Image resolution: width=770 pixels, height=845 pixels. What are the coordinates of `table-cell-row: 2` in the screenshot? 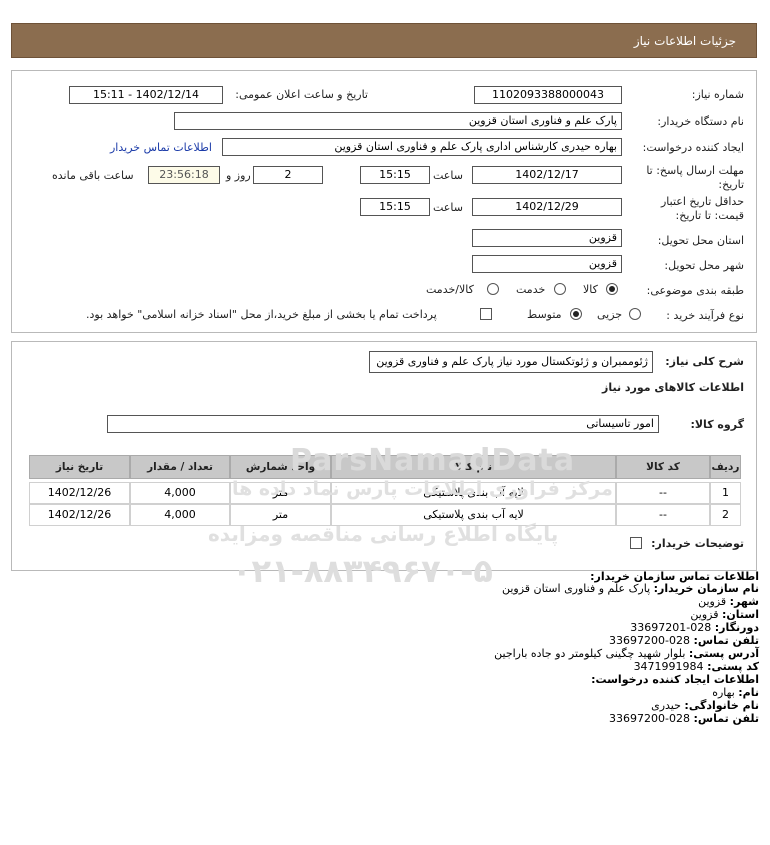 It's located at (725, 515).